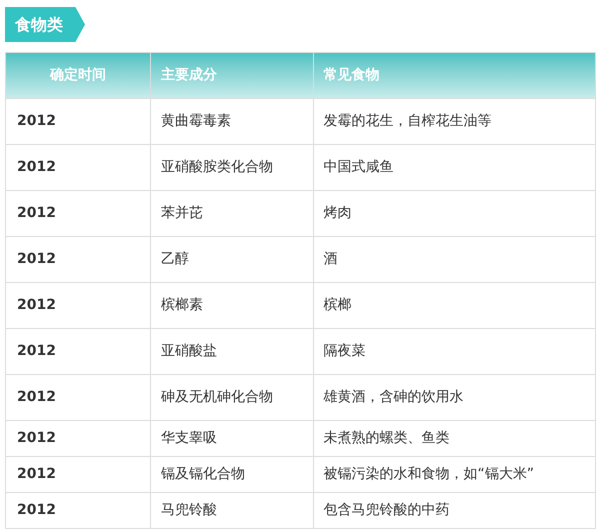  Describe the element at coordinates (454, 351) in the screenshot. I see `table-cell: 隔夜菜` at that location.